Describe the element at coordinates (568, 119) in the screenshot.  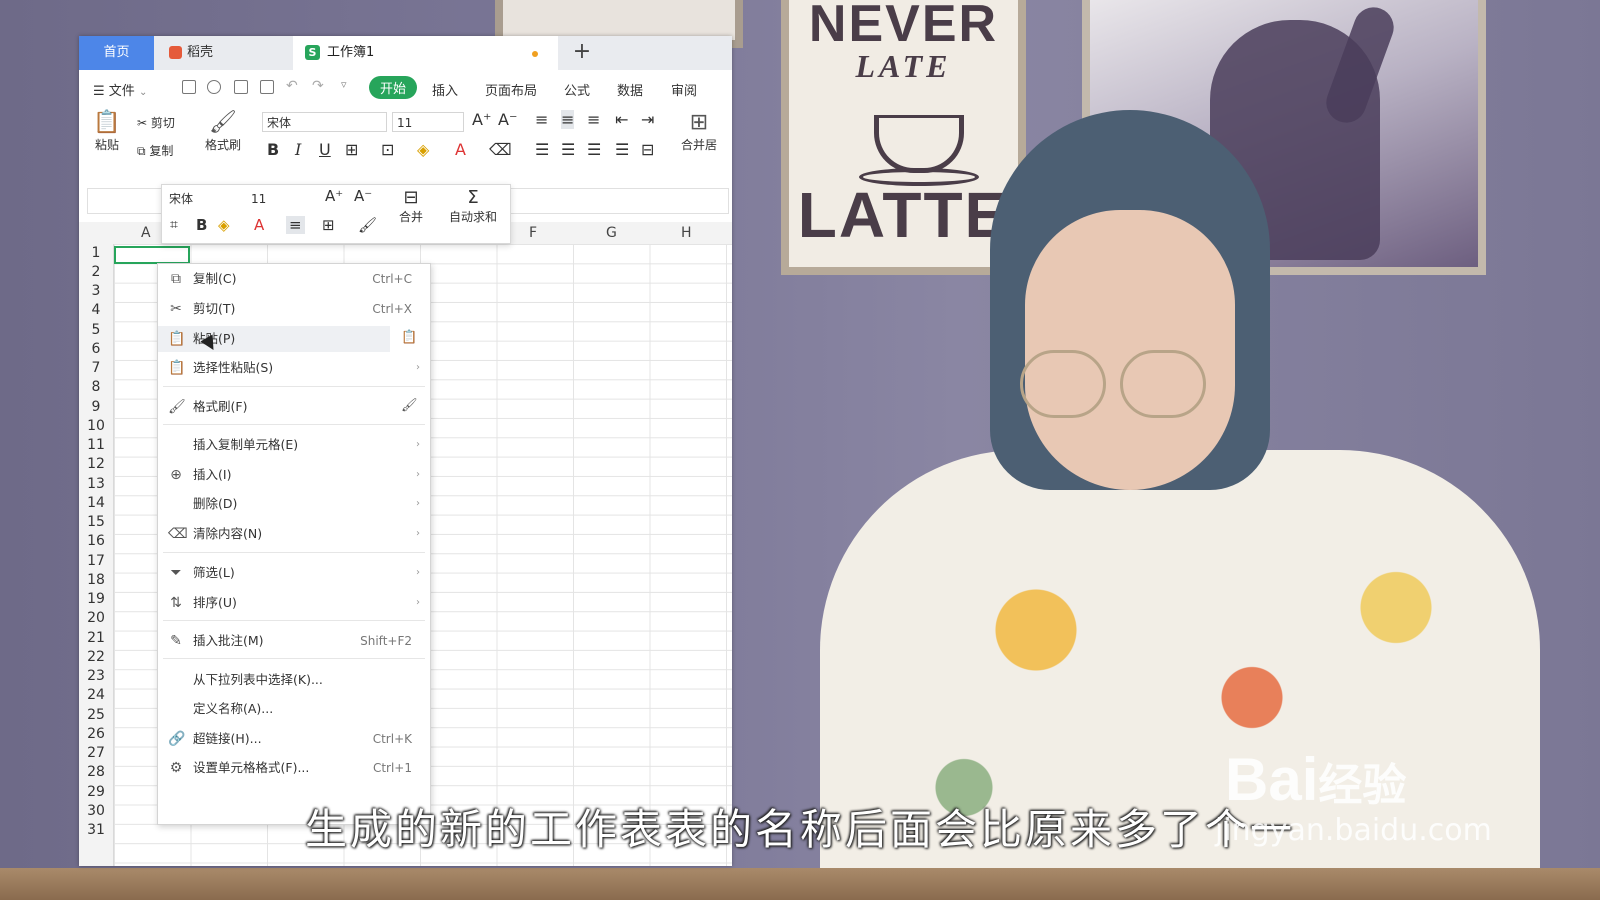
I see `align-middle-icon: ≡` at that location.